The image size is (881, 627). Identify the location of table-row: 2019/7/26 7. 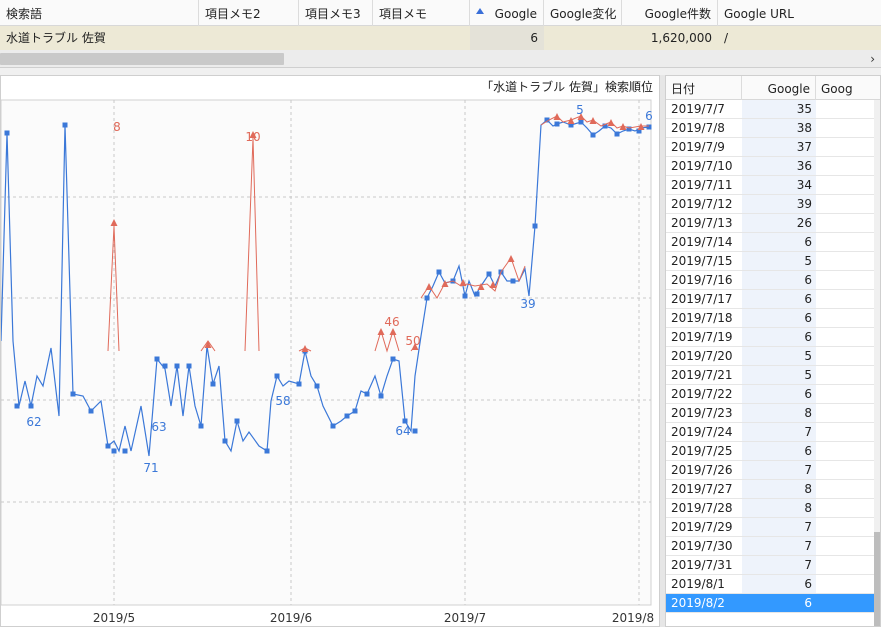
(773, 470).